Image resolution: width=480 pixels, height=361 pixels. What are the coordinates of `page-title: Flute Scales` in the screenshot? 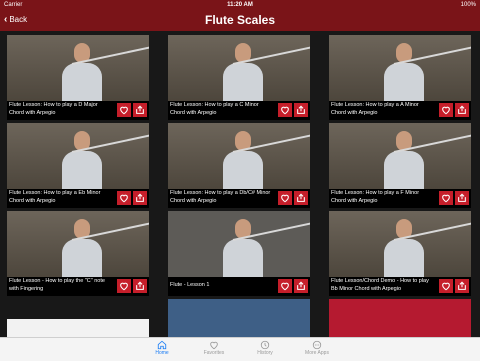 It's located at (240, 20).